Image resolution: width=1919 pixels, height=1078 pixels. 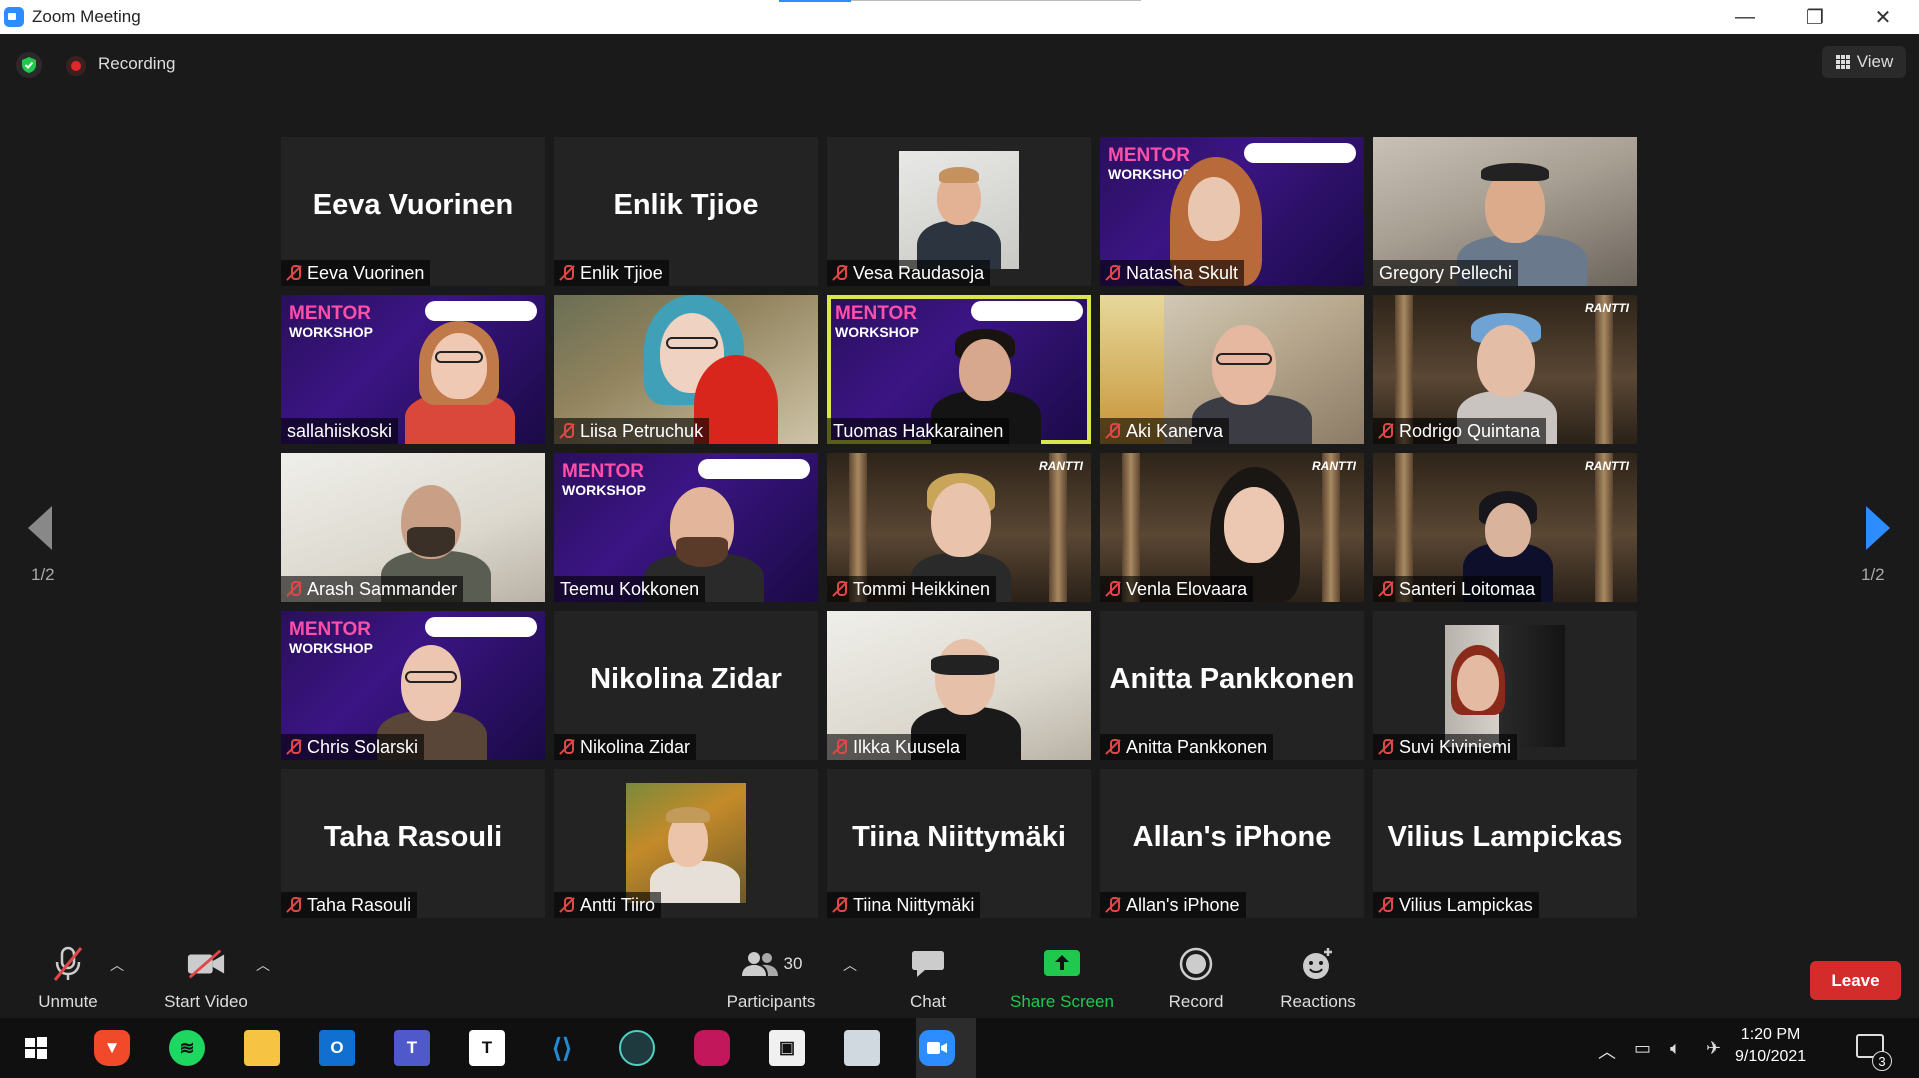 I want to click on participant-big-name: Nikolina Zidar, so click(x=686, y=679).